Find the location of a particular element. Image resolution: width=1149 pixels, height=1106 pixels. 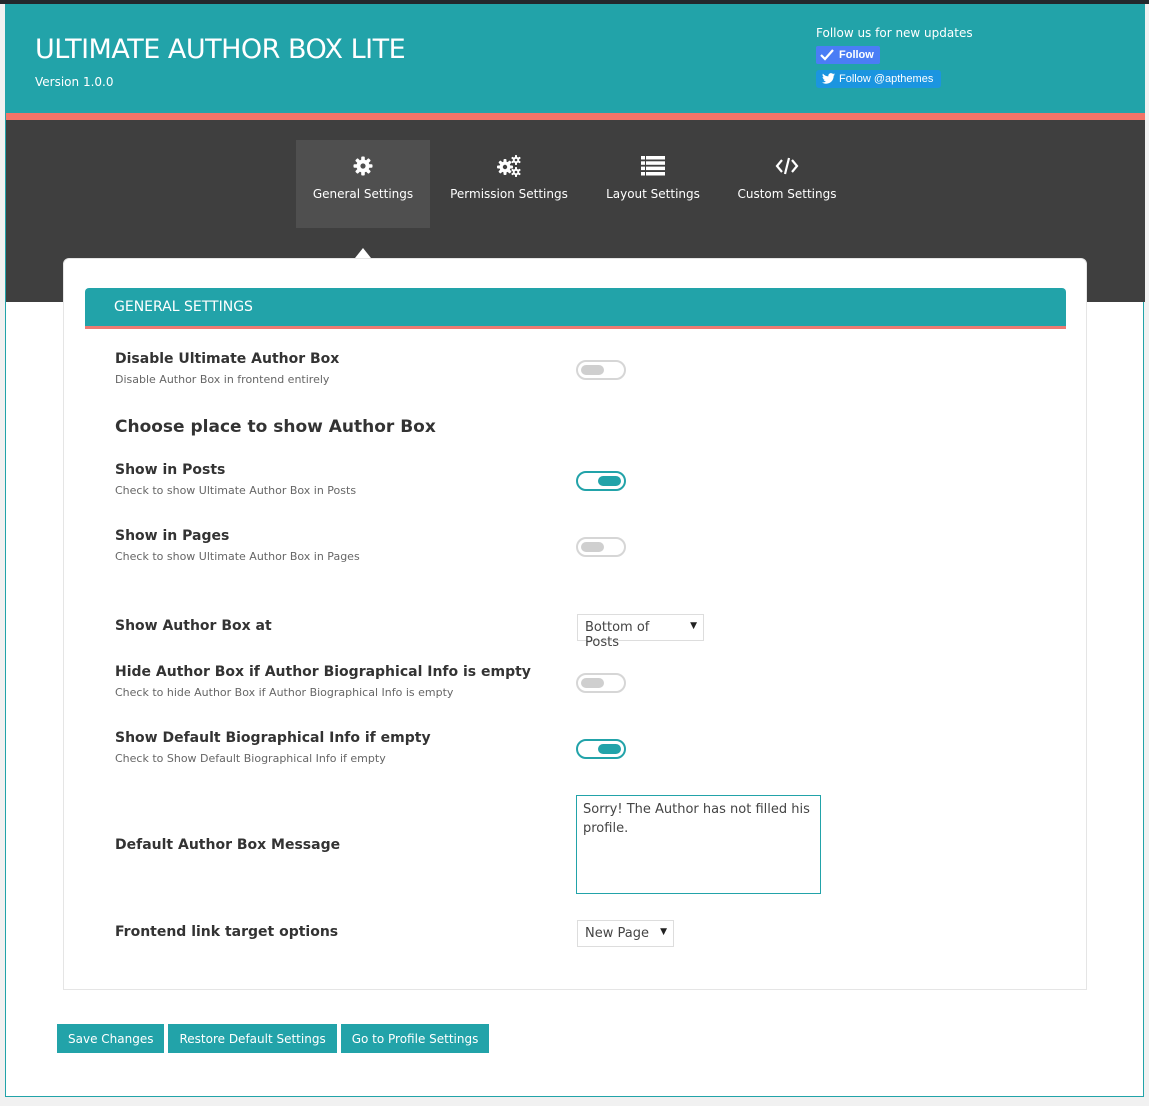

twitter-button-label: Follow @apthemes is located at coordinates (886, 78).